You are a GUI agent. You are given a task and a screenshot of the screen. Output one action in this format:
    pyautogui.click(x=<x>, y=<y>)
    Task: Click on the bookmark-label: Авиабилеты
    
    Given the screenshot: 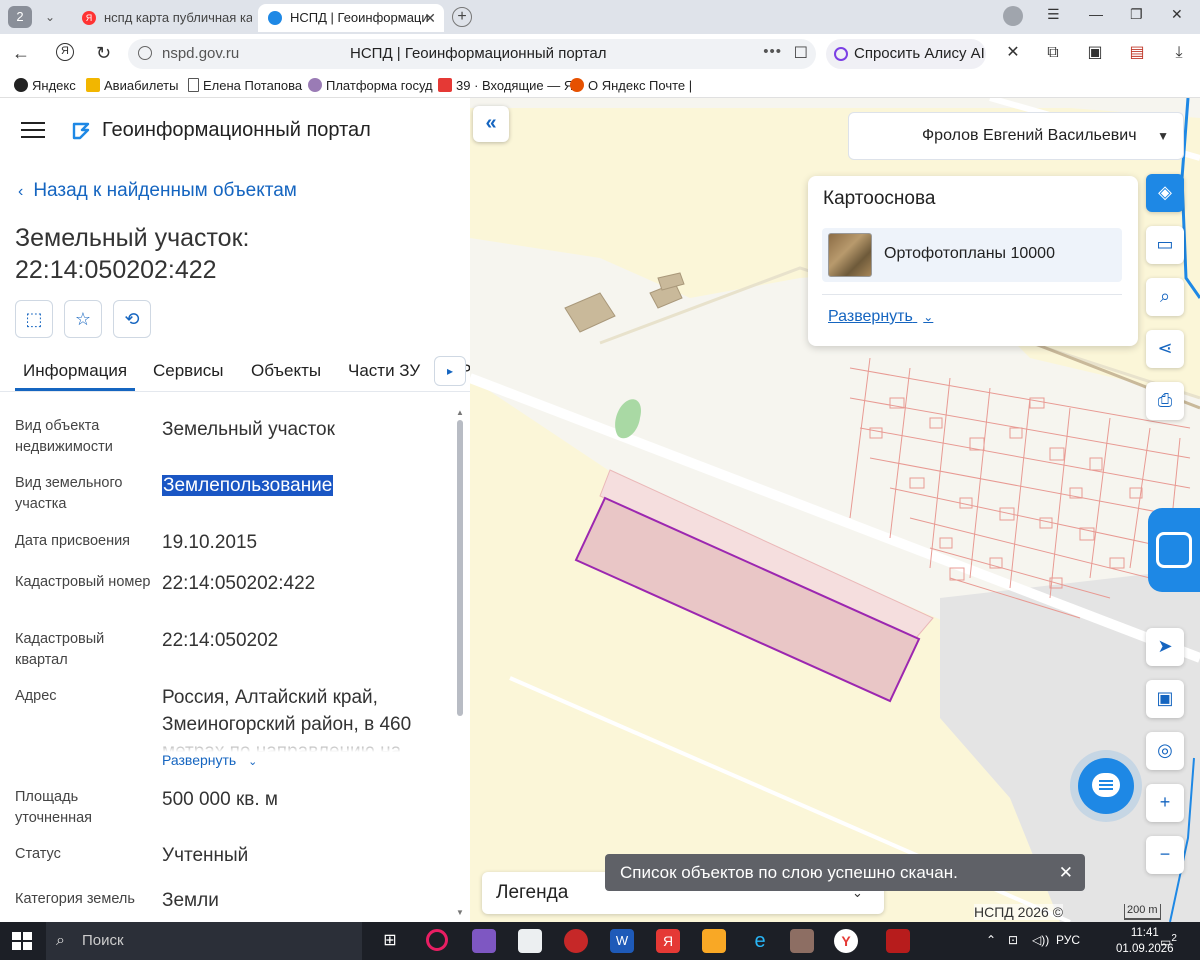 What is the action you would take?
    pyautogui.click(x=141, y=85)
    